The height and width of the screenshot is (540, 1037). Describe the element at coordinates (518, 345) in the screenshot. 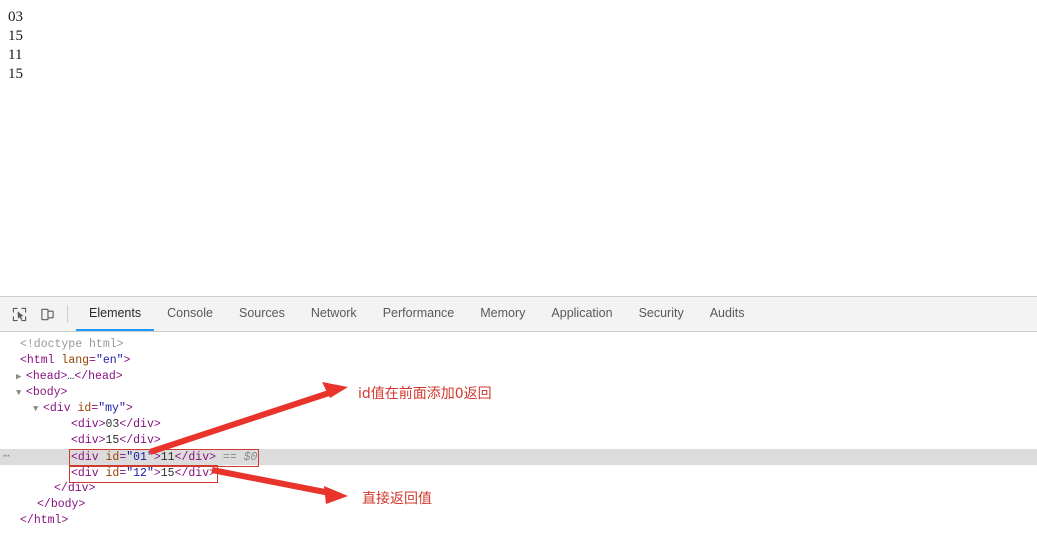

I see `dom-node-row: <!doctype html>` at that location.